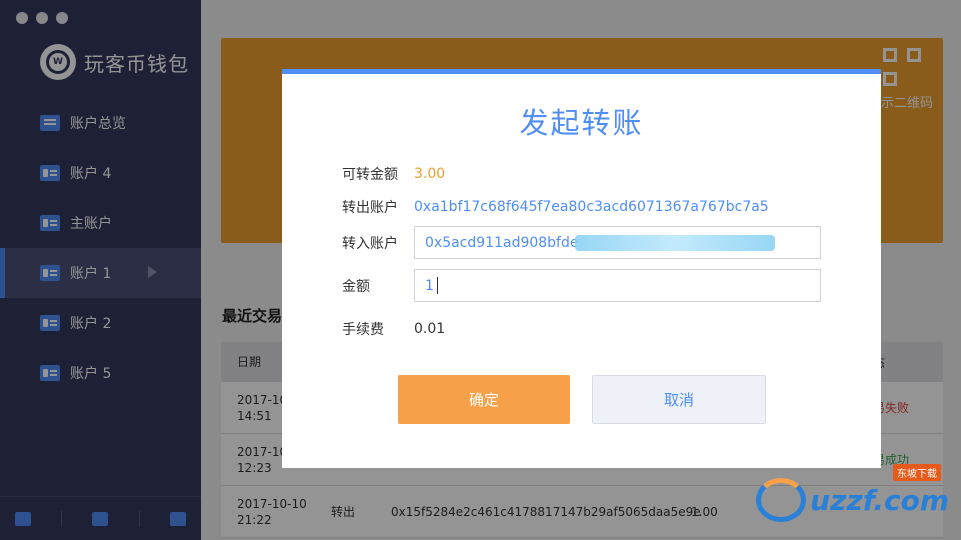 The width and height of the screenshot is (961, 540). Describe the element at coordinates (370, 208) in the screenshot. I see `from-account-label: 转出账户` at that location.